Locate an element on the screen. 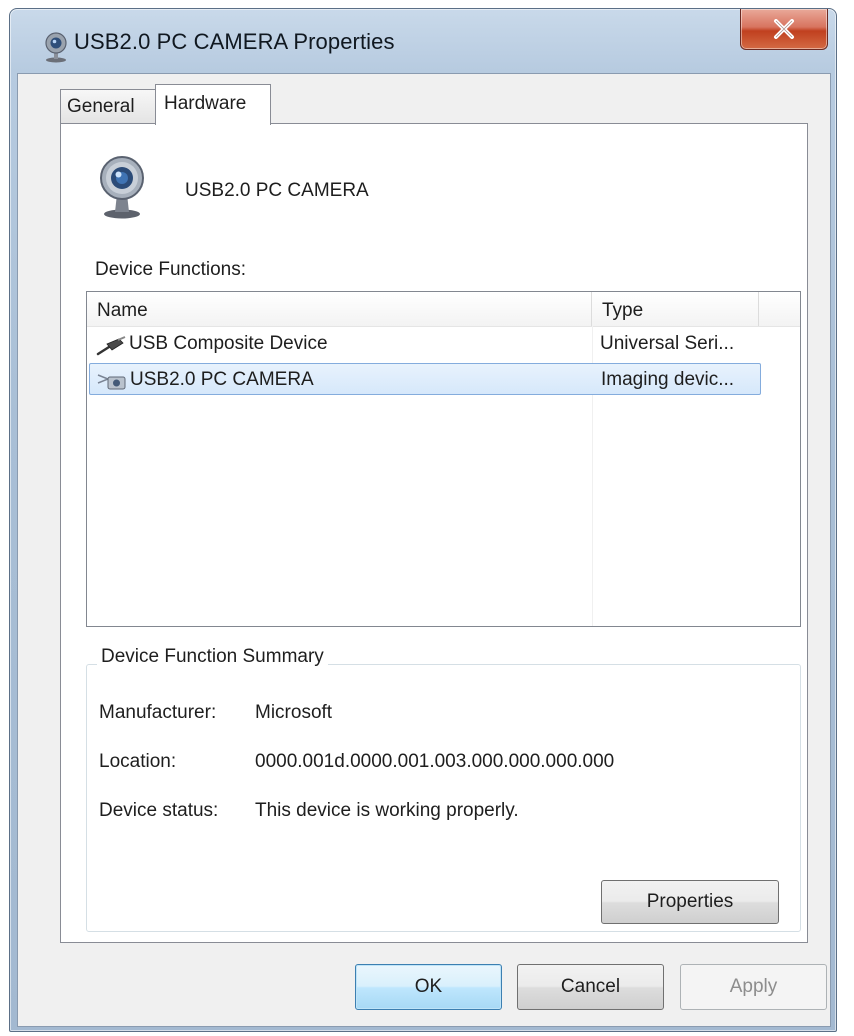 The image size is (854, 1036). close-button is located at coordinates (784, 29).